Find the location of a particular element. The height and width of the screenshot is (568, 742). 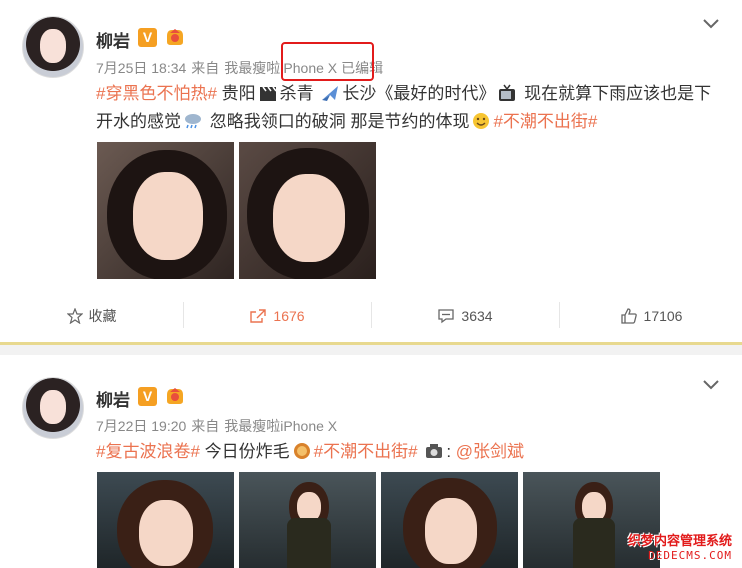

text-segment: : is located at coordinates (449, 451).